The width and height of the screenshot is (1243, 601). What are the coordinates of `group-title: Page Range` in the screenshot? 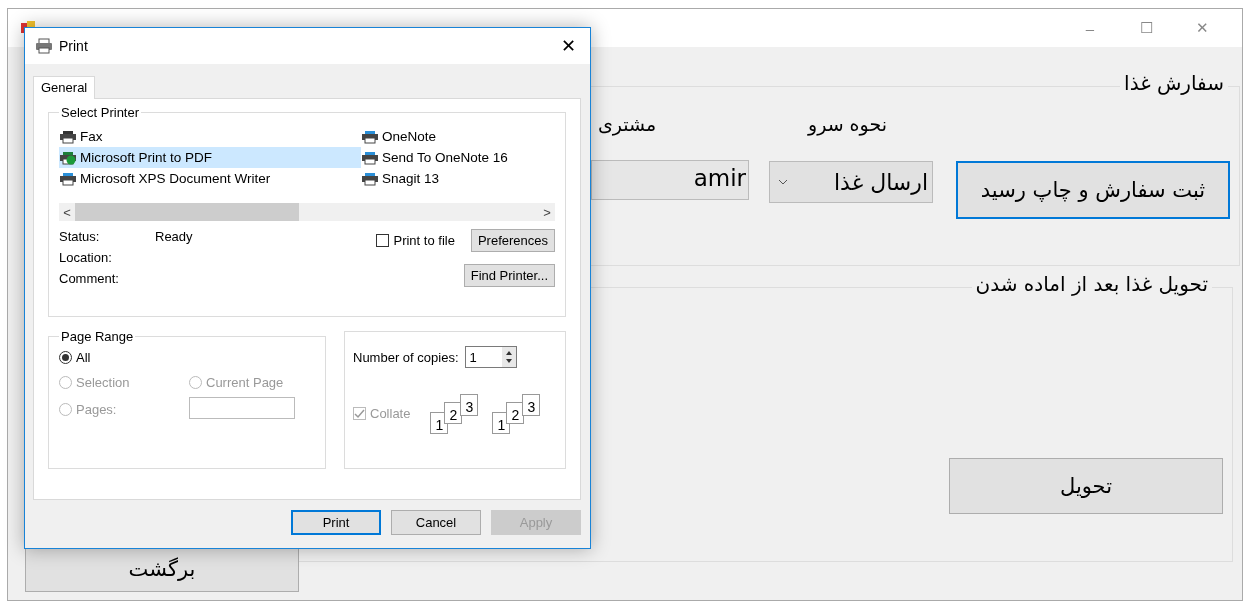 It's located at (97, 336).